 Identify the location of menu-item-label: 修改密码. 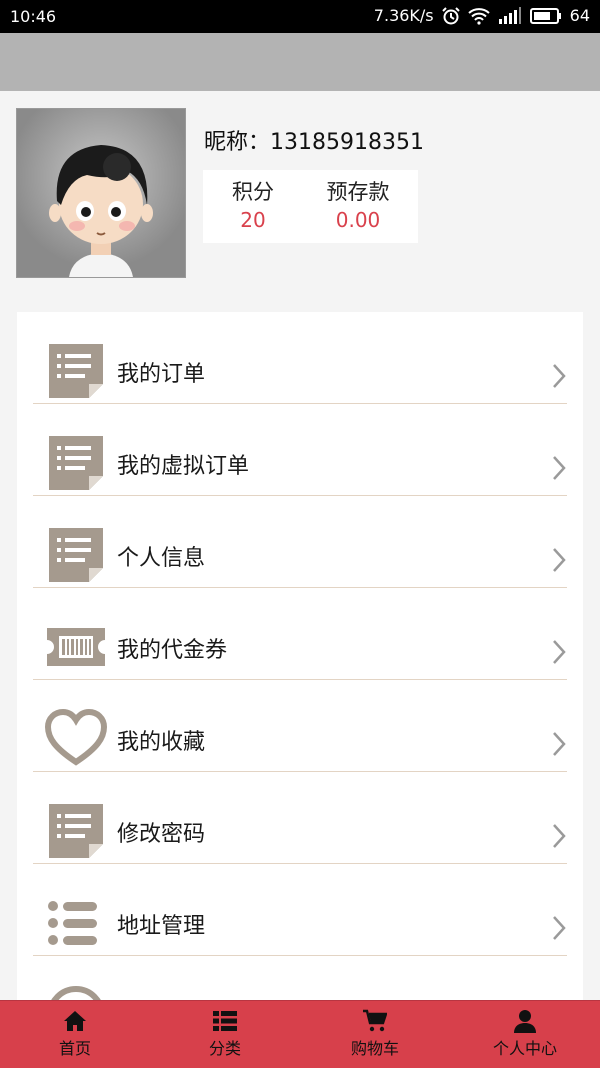
(161, 834).